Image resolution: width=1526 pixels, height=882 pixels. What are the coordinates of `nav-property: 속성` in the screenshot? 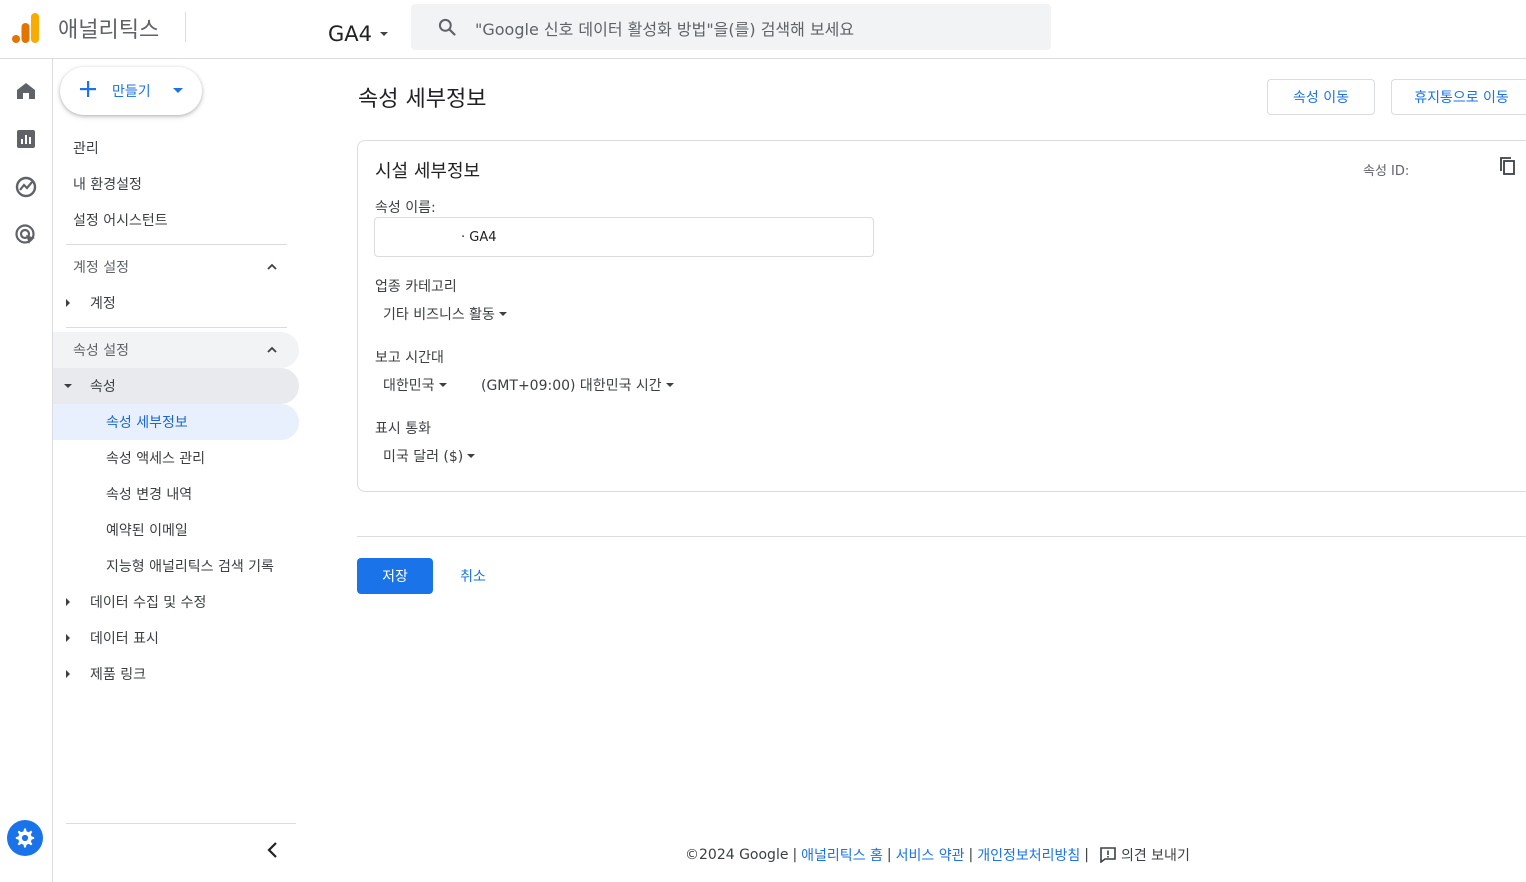 It's located at (176, 386).